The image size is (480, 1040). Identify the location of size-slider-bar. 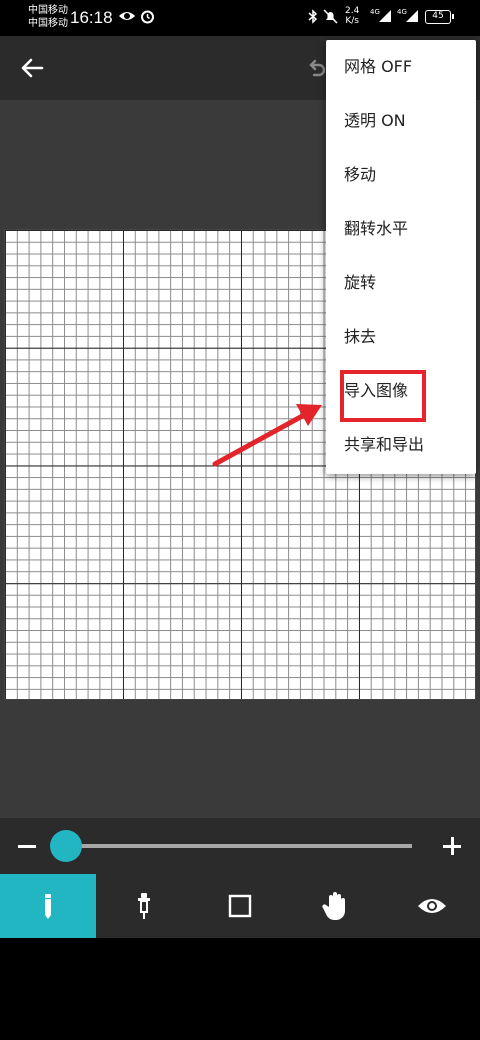
(240, 846).